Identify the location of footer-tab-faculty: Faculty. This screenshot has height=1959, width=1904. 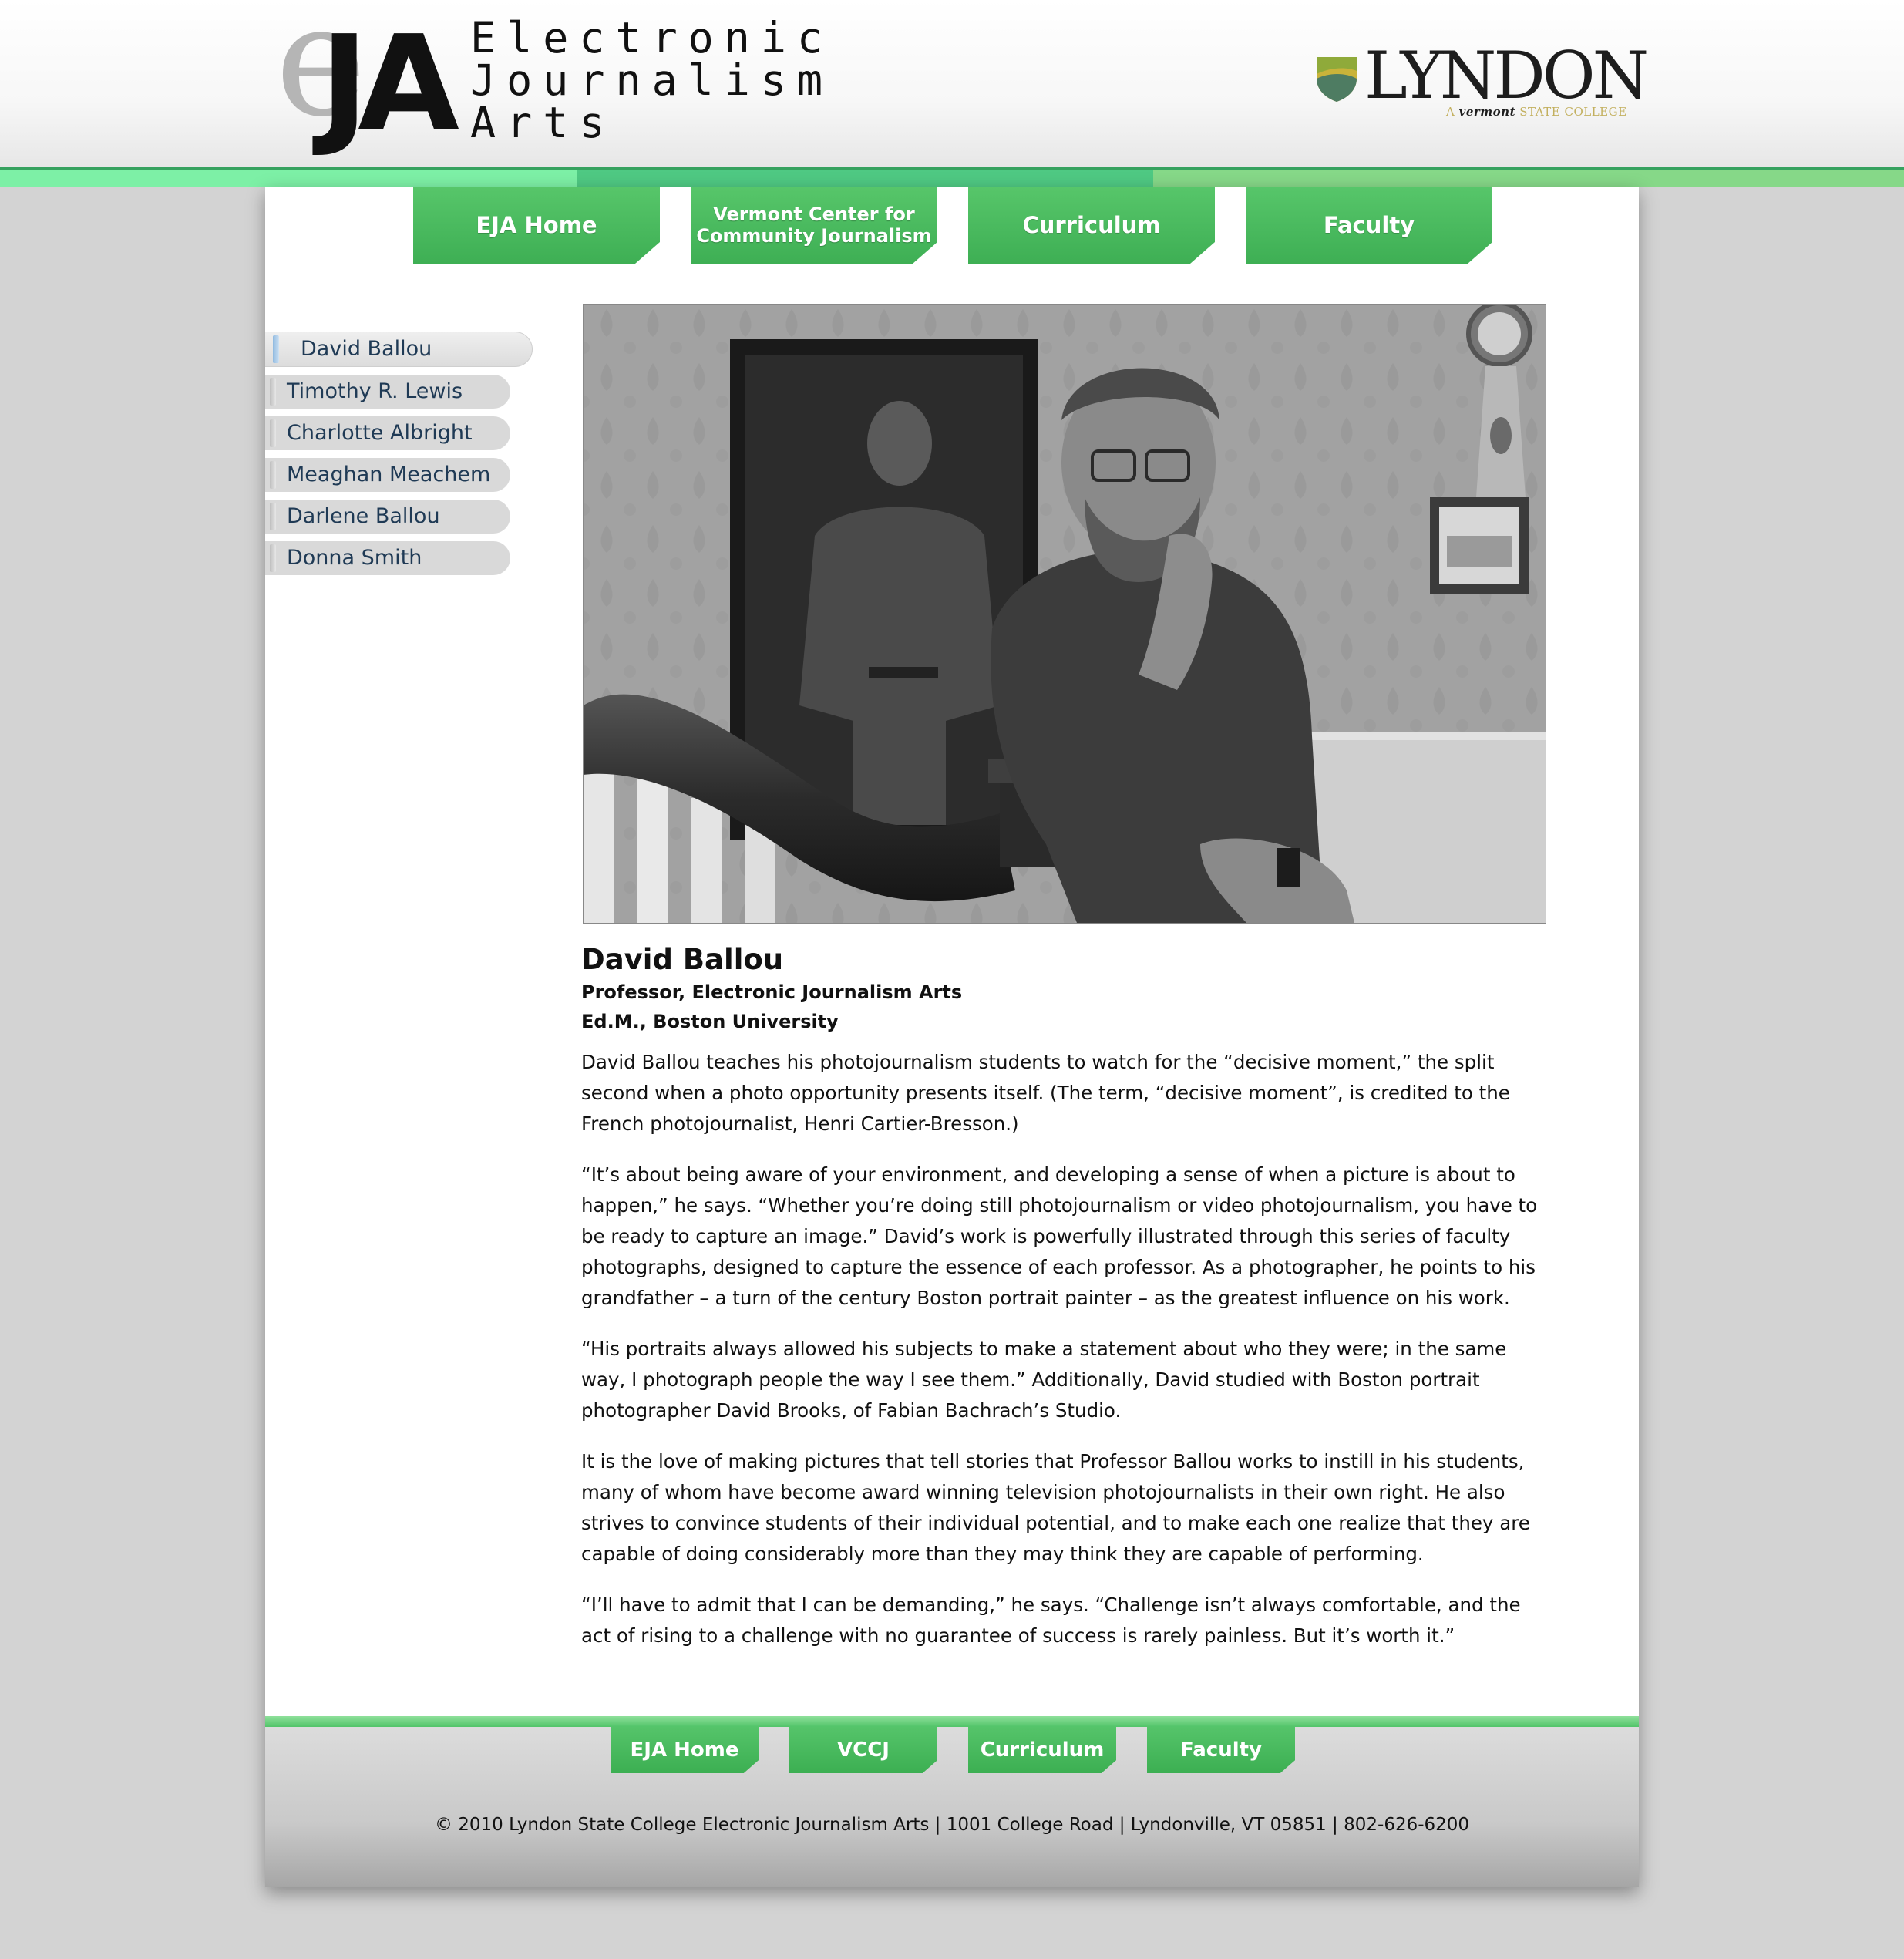
(1221, 1750).